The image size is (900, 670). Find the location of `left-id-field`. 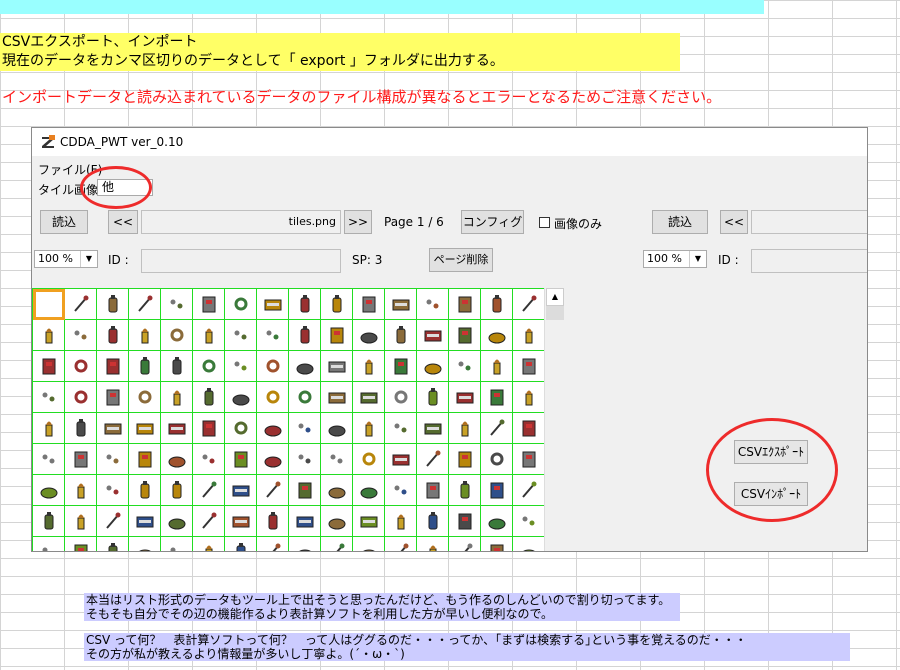

left-id-field is located at coordinates (241, 261).